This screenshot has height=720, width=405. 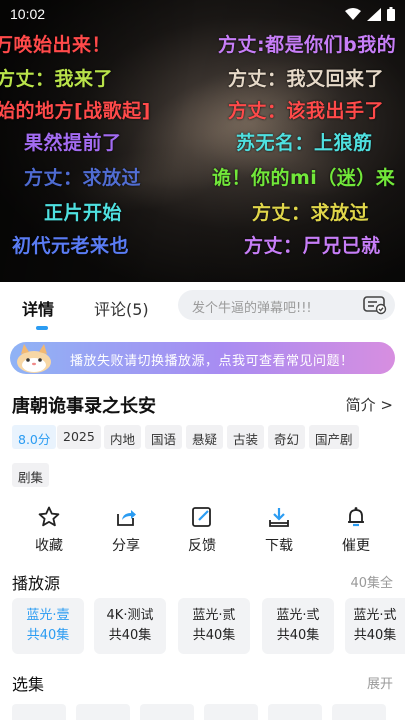 I want to click on danmaku-comment: 苏无名：上狼筋, so click(x=304, y=143).